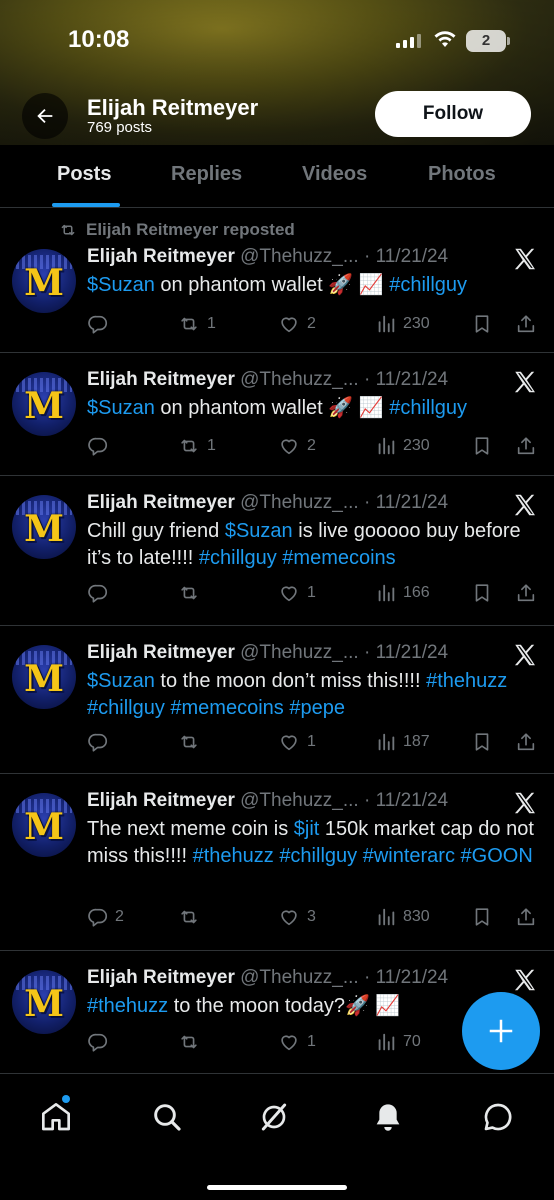  What do you see at coordinates (84, 174) in the screenshot?
I see `tab-posts: Posts` at bounding box center [84, 174].